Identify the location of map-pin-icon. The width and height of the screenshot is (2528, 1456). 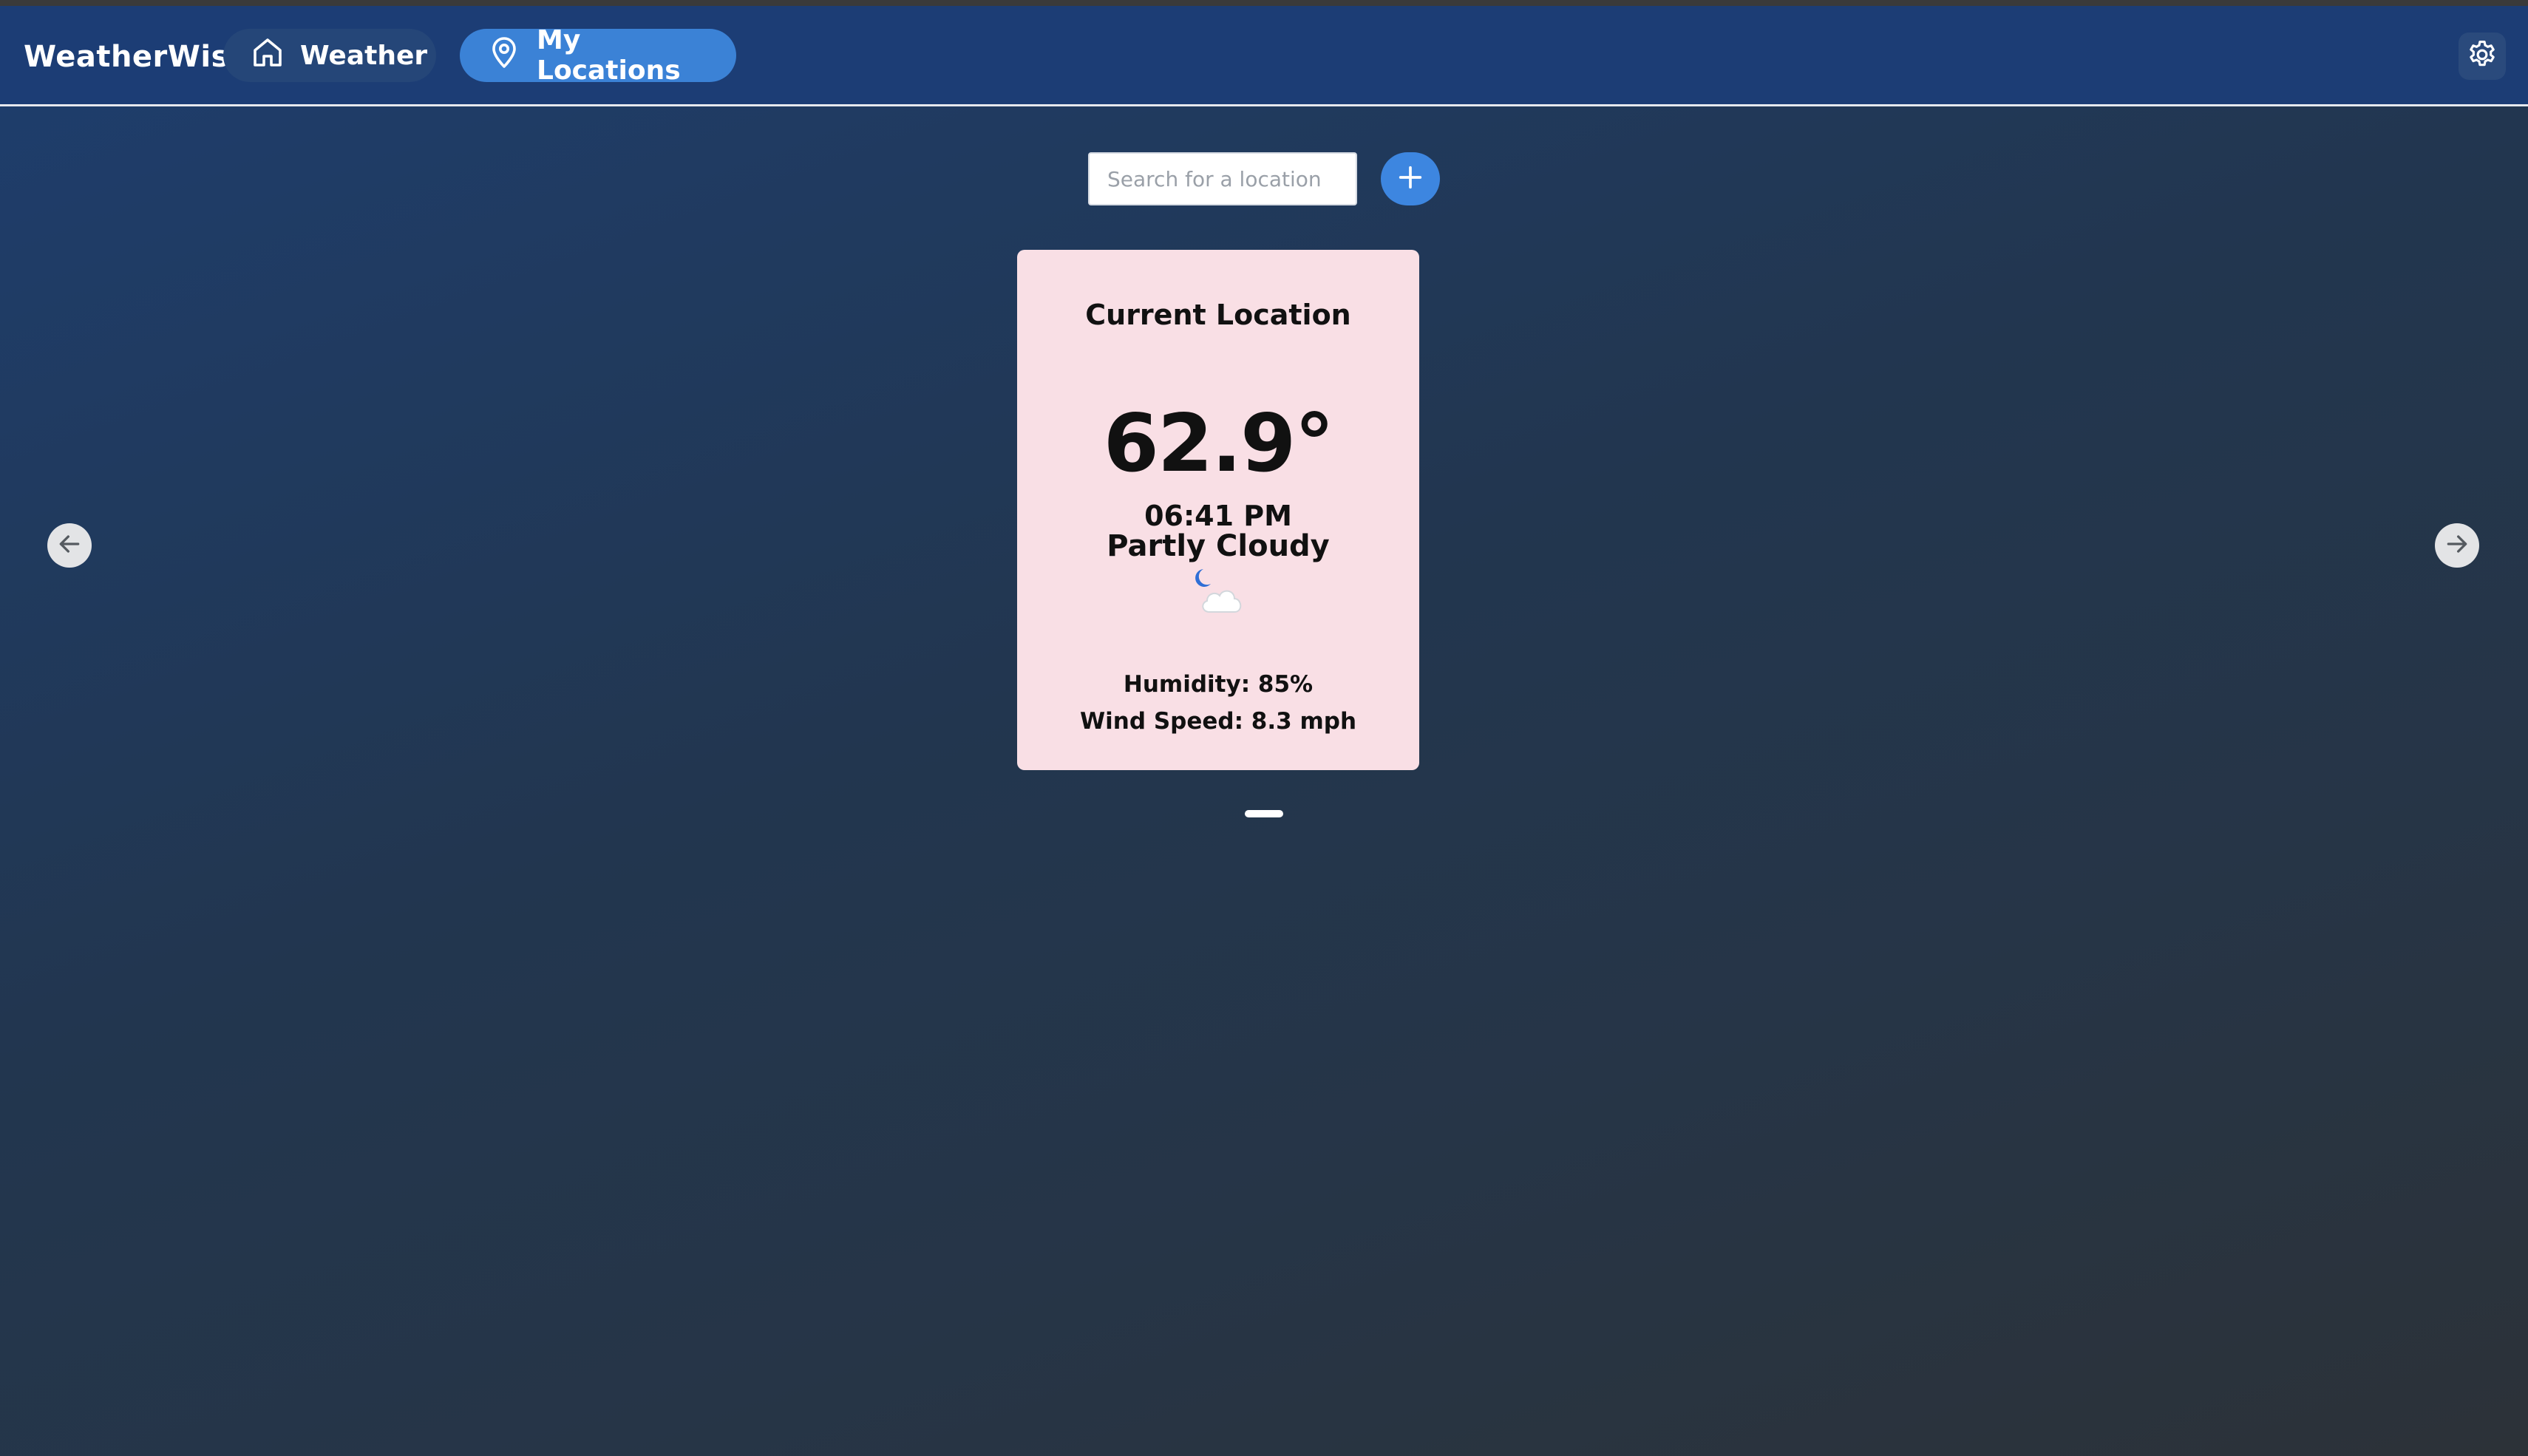
(504, 56).